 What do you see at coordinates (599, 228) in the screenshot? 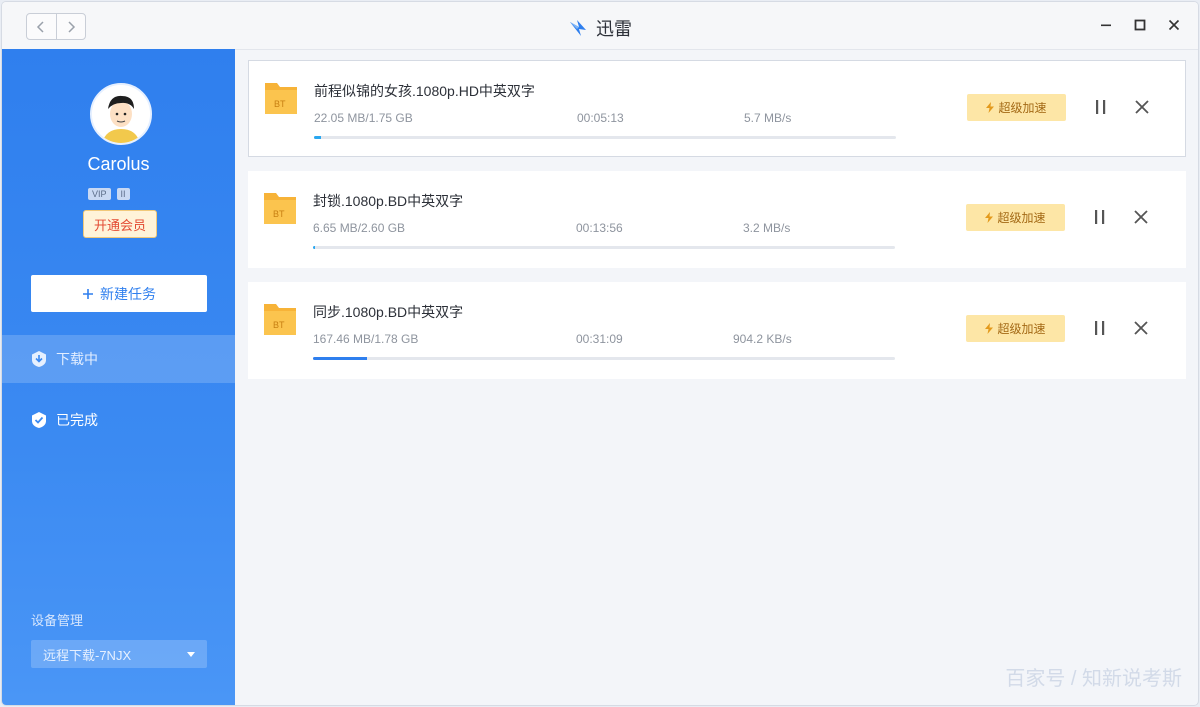
I see `task-remaining-time: 00:13:56` at bounding box center [599, 228].